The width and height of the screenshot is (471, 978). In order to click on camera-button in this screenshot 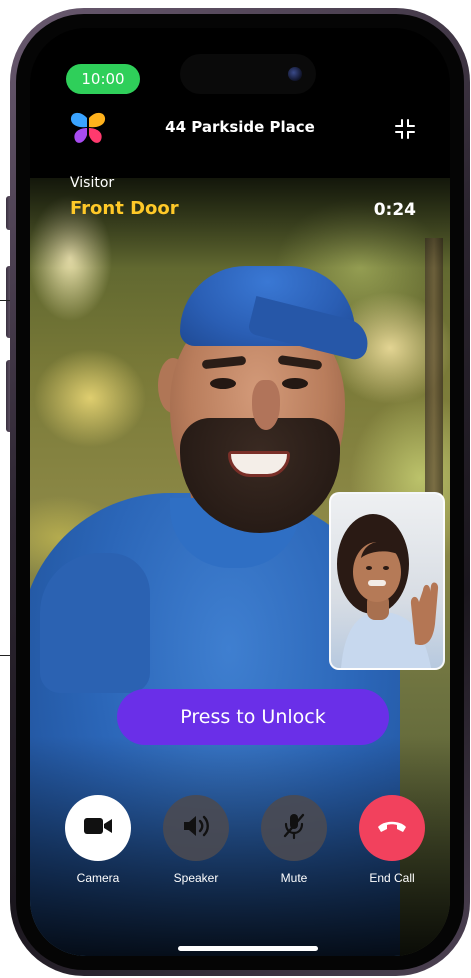, I will do `click(98, 828)`.